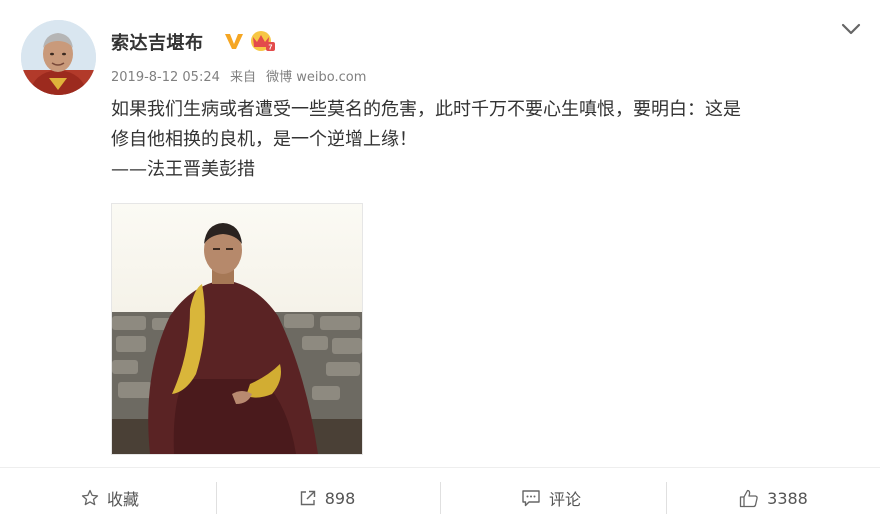 The height and width of the screenshot is (519, 880). What do you see at coordinates (165, 77) in the screenshot?
I see `post-timestamp: 2019-8-12 05:24` at bounding box center [165, 77].